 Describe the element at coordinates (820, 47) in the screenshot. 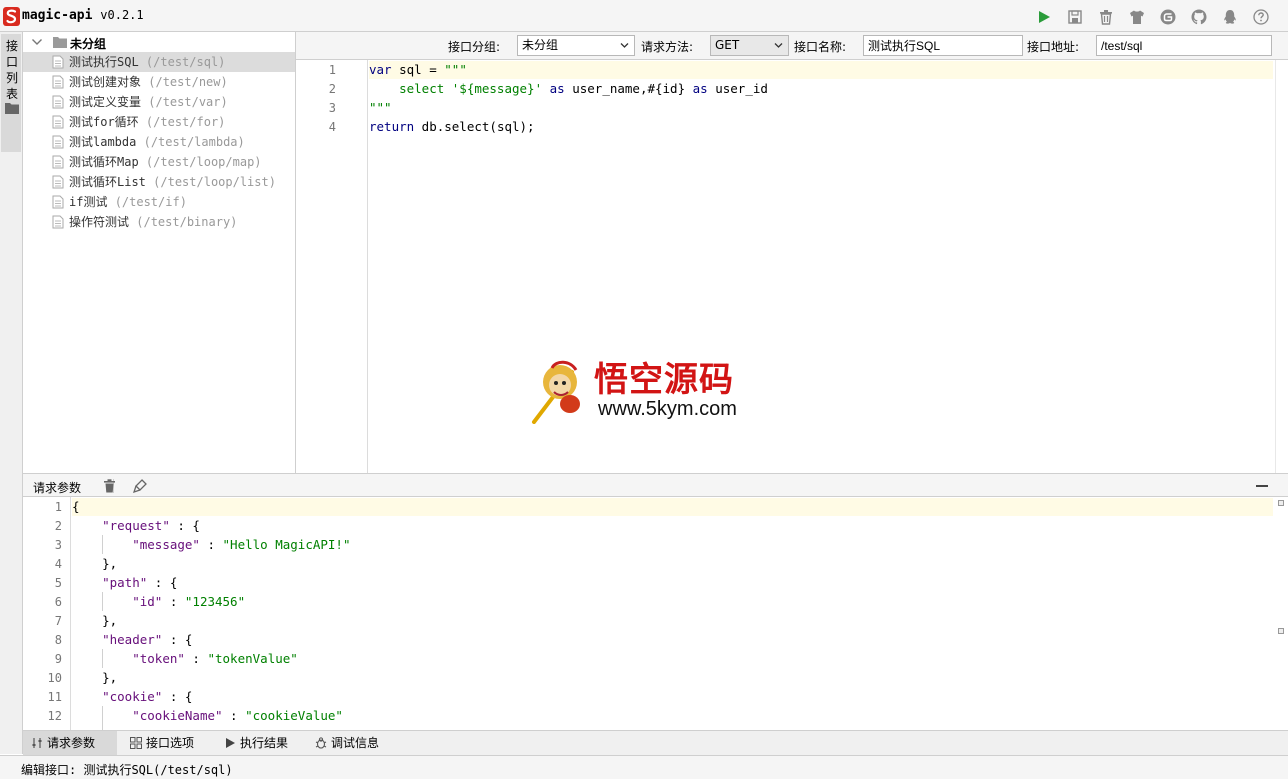

I see `name-label: 接口名称:` at that location.